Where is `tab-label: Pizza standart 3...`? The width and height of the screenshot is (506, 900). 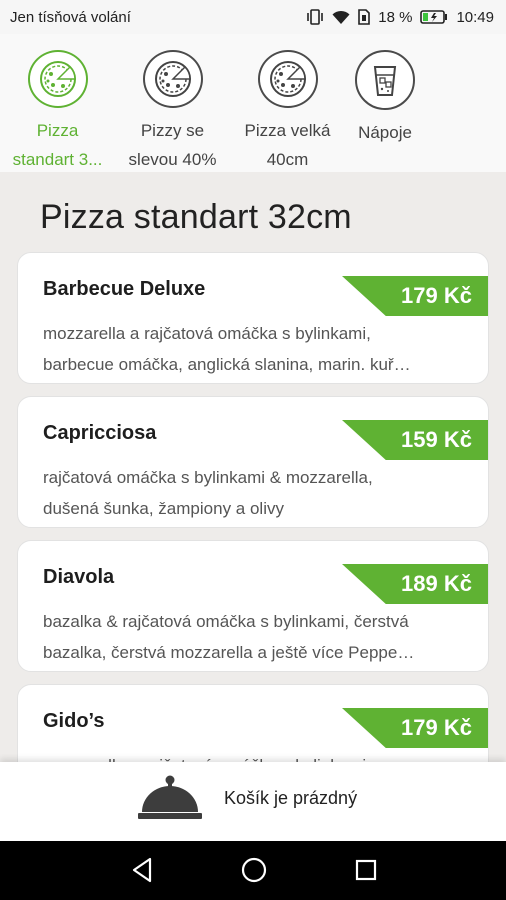
tab-label: Pizza standart 3... is located at coordinates (57, 145).